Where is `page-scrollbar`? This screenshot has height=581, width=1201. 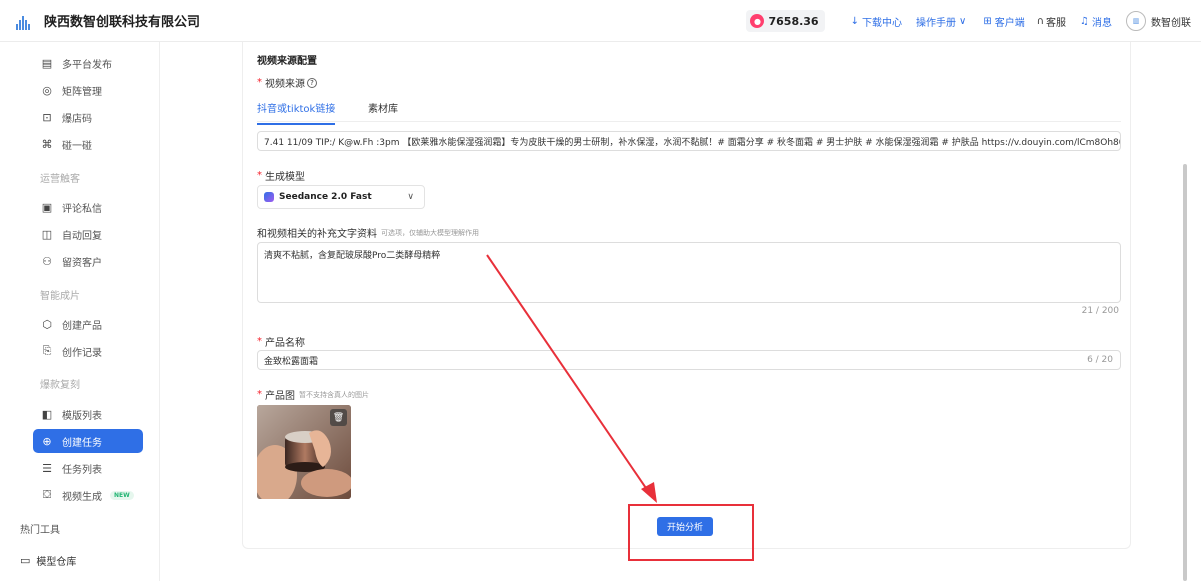 page-scrollbar is located at coordinates (1185, 372).